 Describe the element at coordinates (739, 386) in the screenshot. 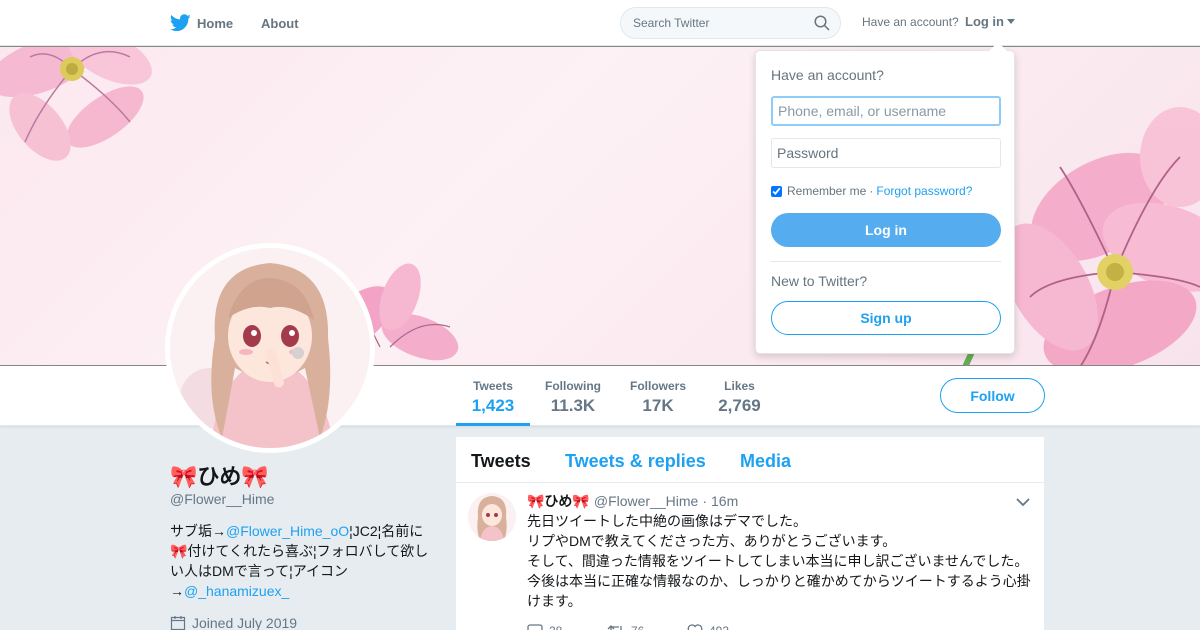

I see `stat-likes-label: Likes` at that location.